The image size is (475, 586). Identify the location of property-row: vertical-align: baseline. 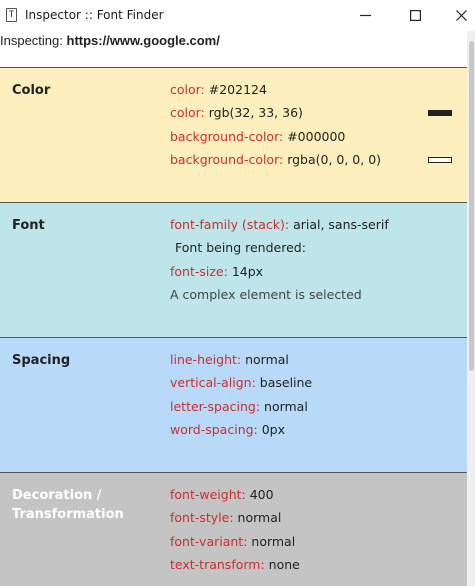
(241, 386).